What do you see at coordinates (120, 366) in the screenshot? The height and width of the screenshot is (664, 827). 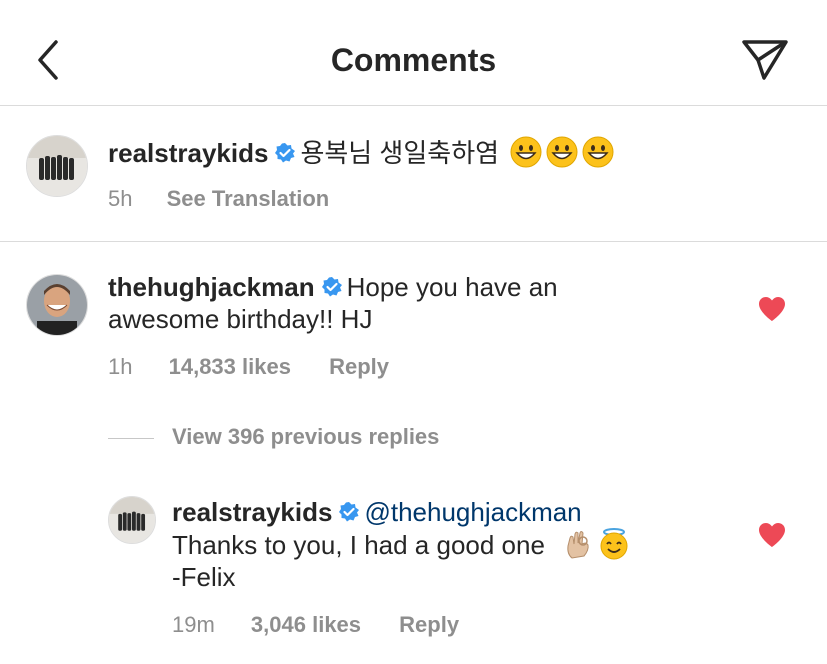 I see `comment-time: 1h` at bounding box center [120, 366].